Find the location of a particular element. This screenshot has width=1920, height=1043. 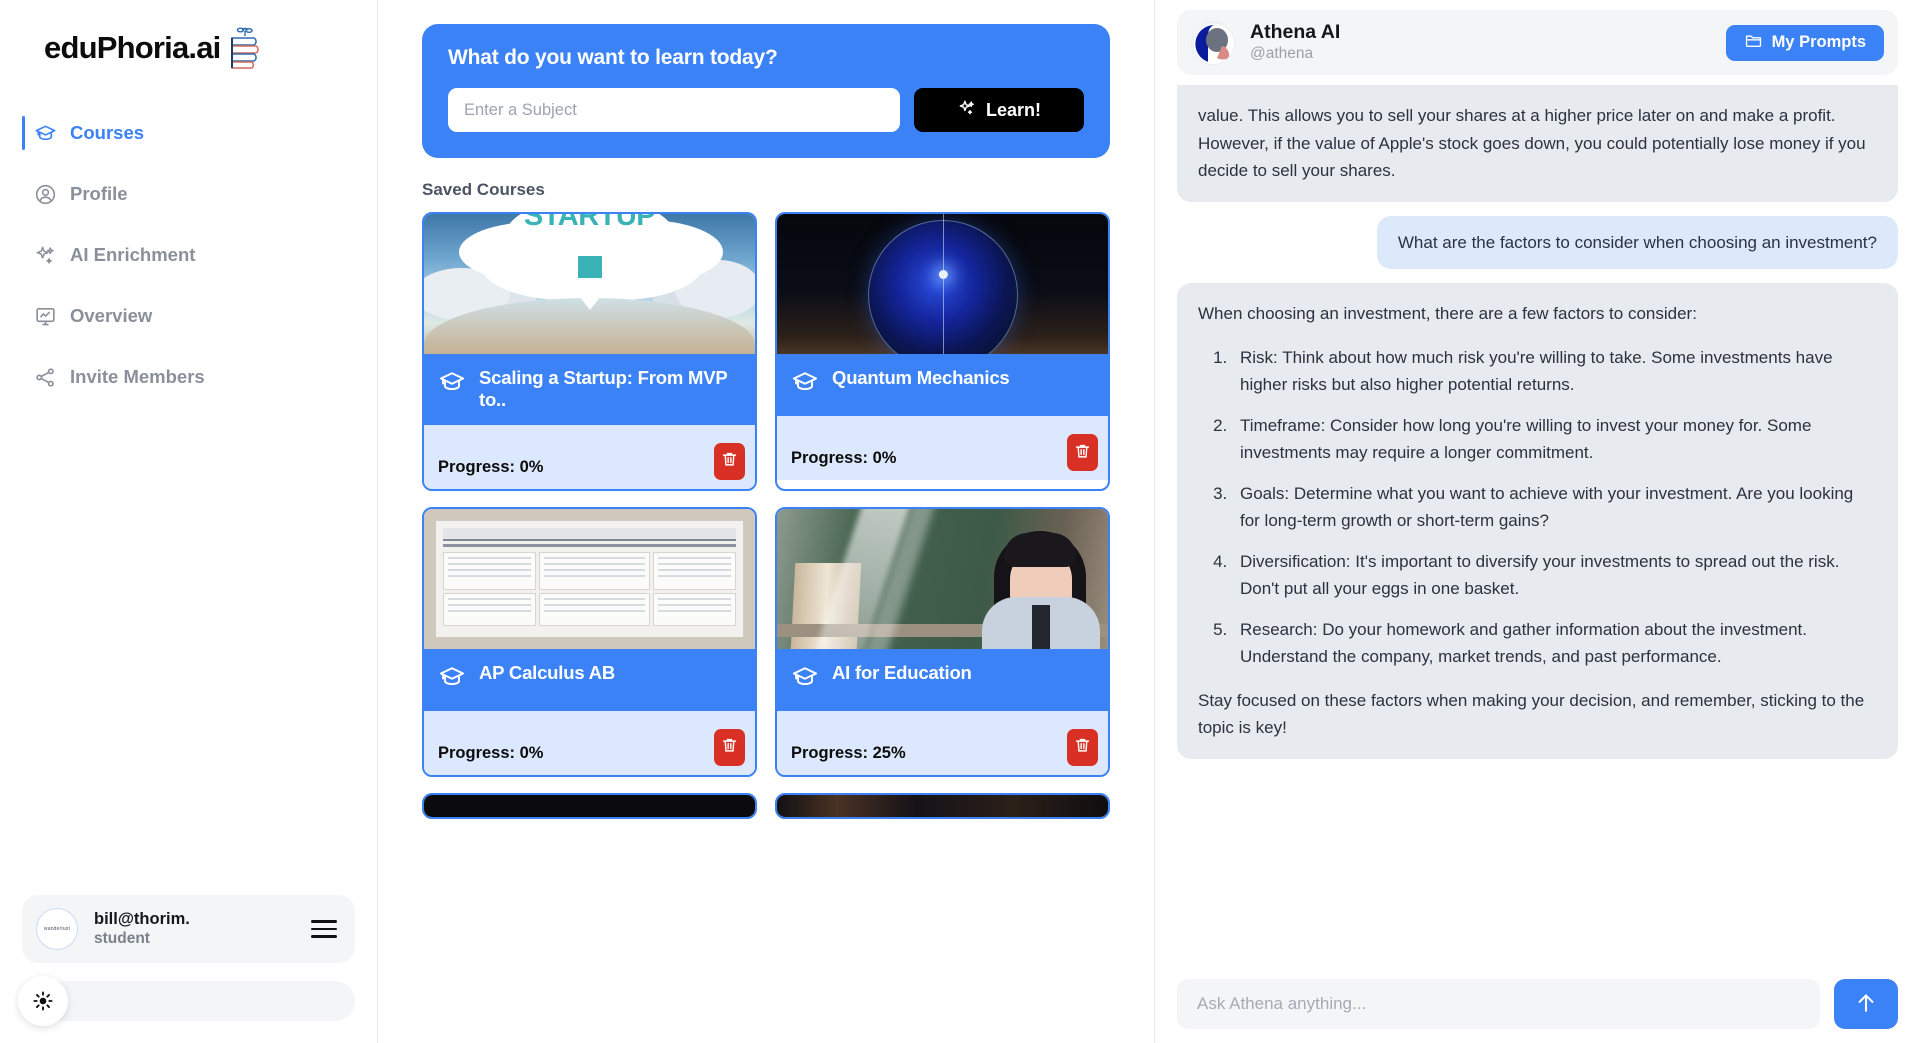

share-icon is located at coordinates (45, 377).